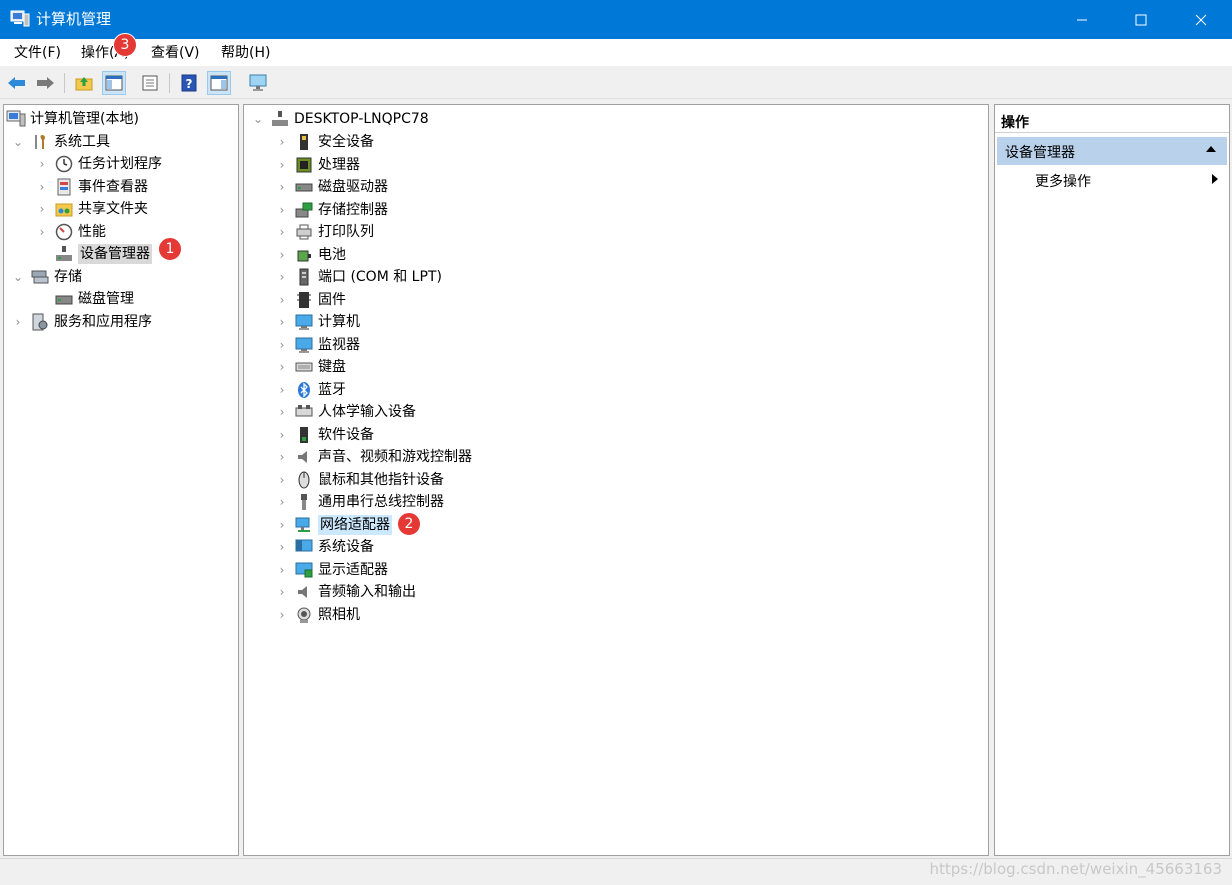  What do you see at coordinates (1201, 19) in the screenshot?
I see `close-button` at bounding box center [1201, 19].